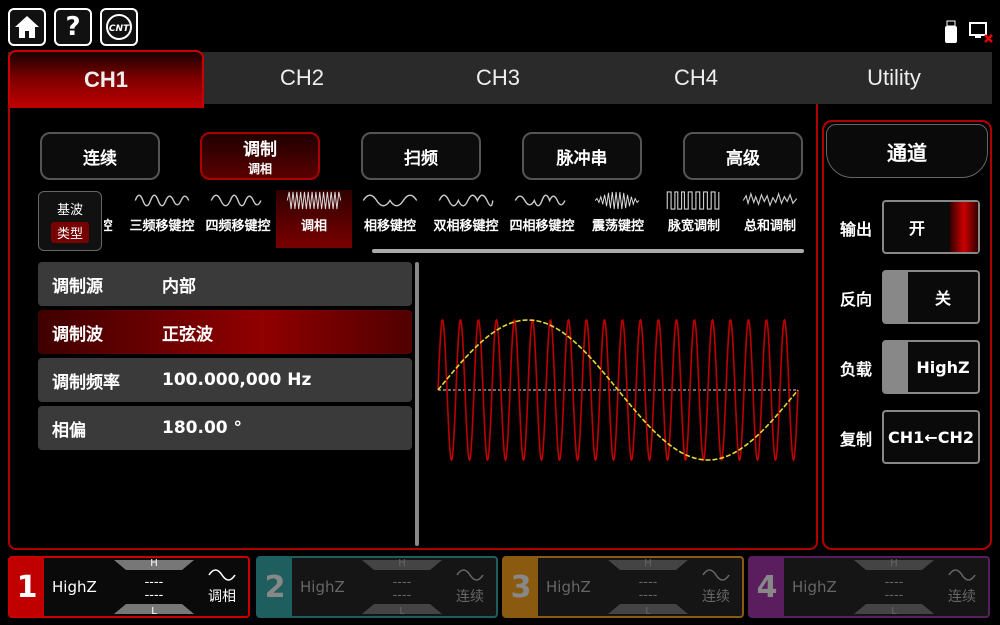 Image resolution: width=1000 pixels, height=625 pixels. I want to click on param-key: 调制源, so click(77, 286).